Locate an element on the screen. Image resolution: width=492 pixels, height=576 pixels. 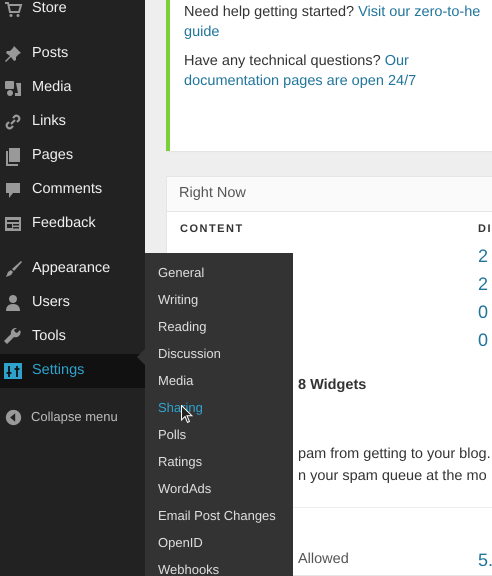
sidebar-item: Links is located at coordinates (72, 122).